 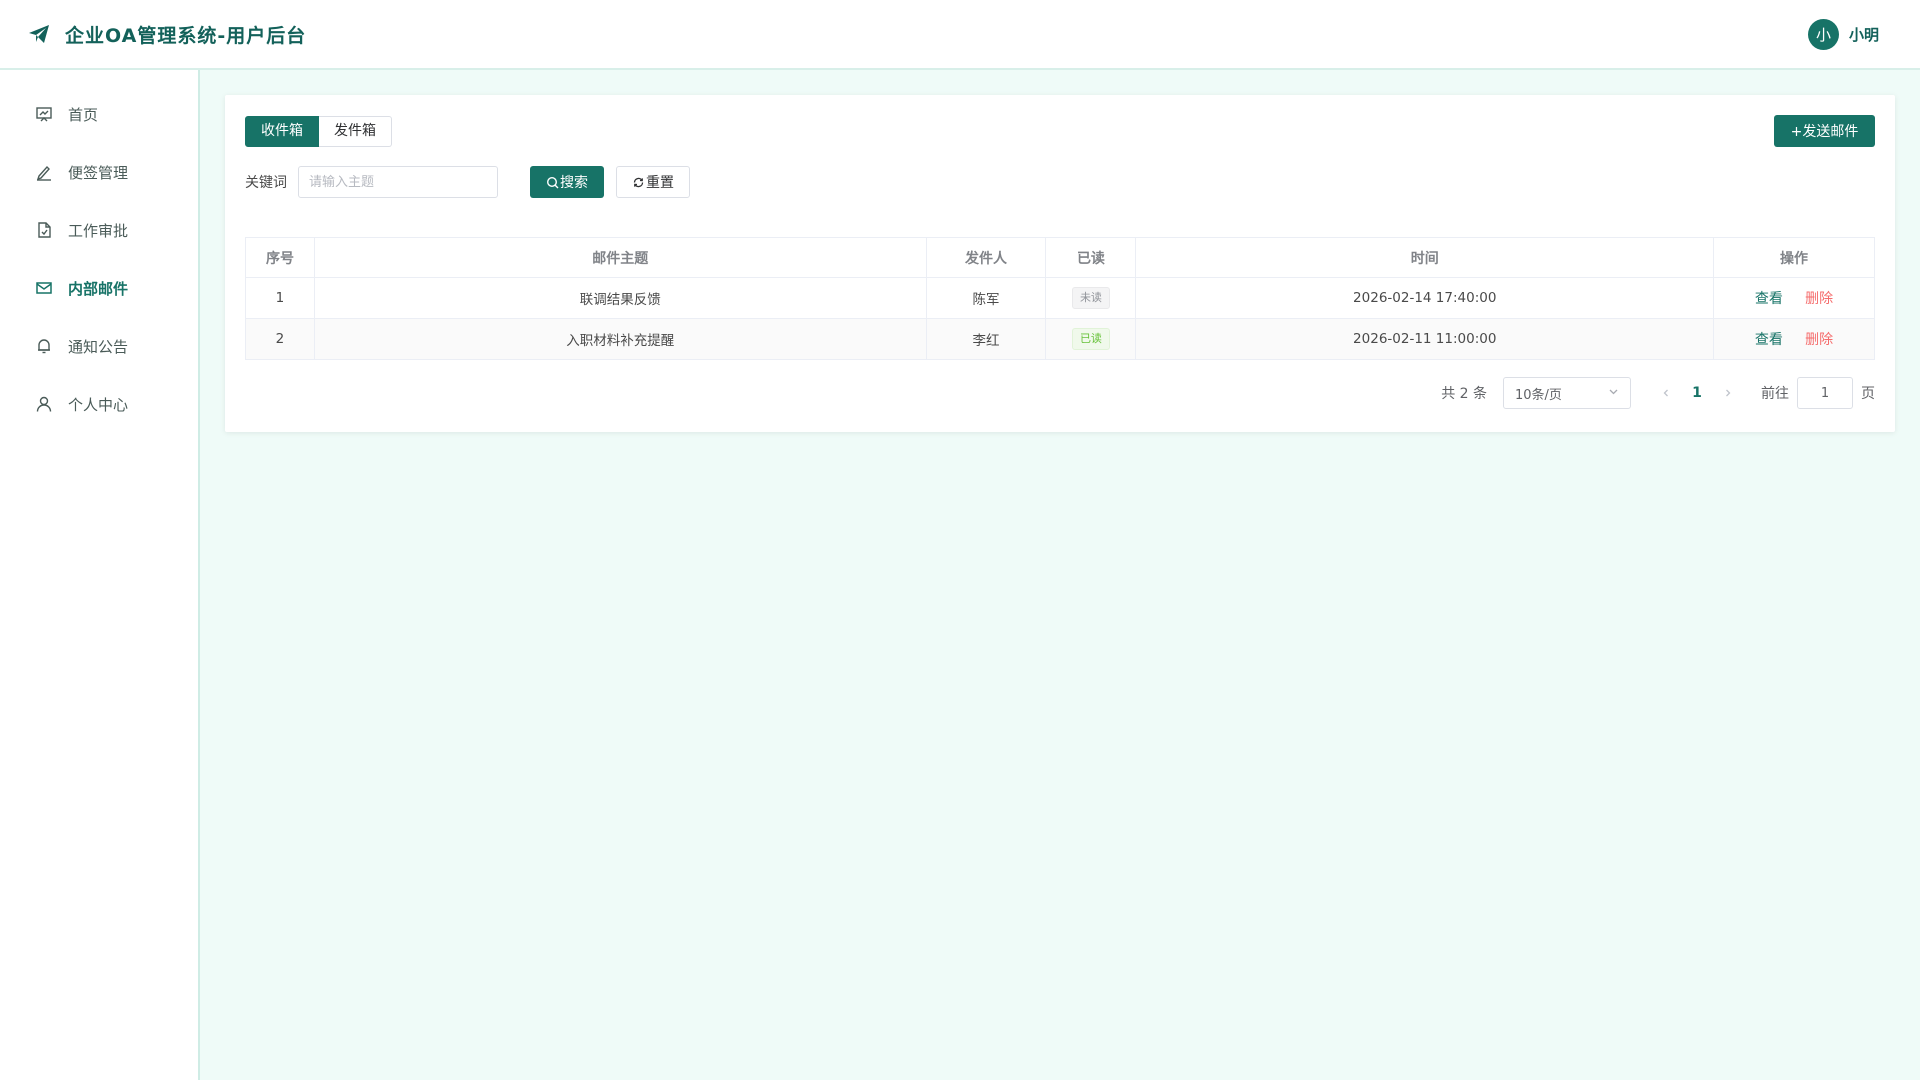 What do you see at coordinates (186, 35) in the screenshot?
I see `app-title: 企业OA管理系统-用户后台` at bounding box center [186, 35].